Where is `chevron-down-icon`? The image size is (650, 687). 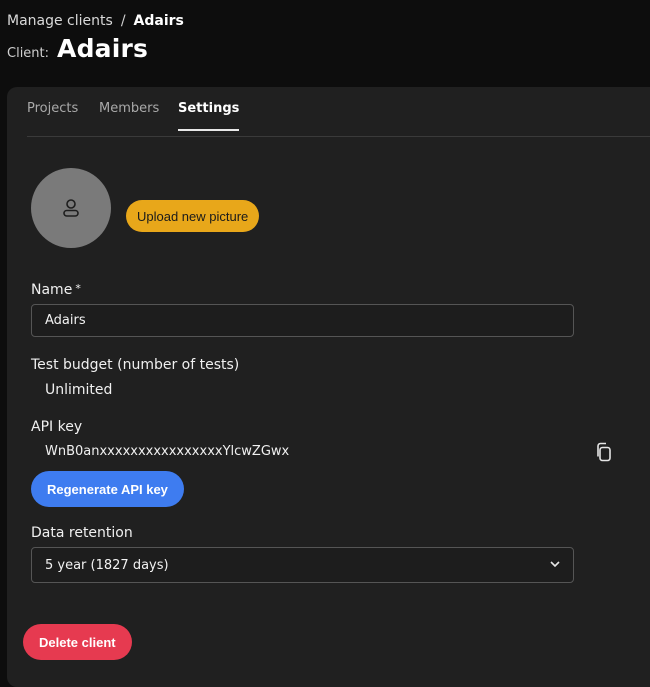
chevron-down-icon is located at coordinates (555, 564).